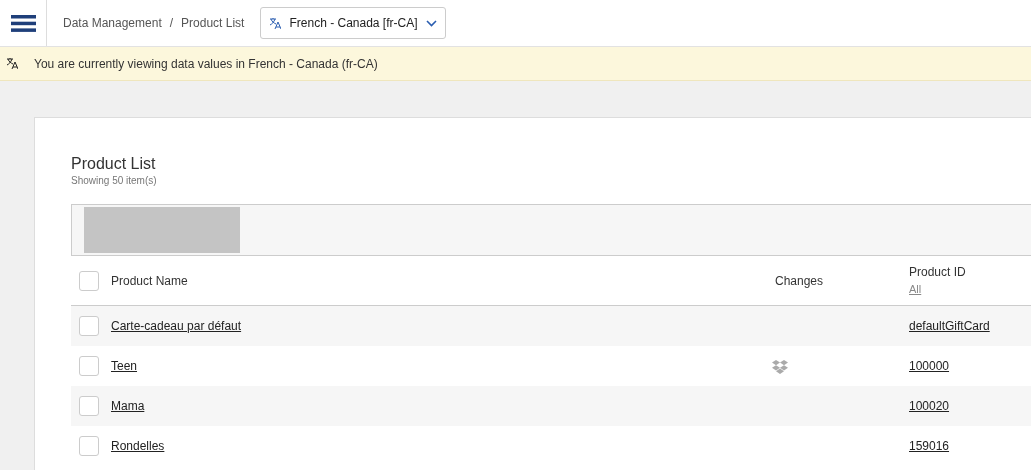 This screenshot has width=1031, height=470. Describe the element at coordinates (114, 181) in the screenshot. I see `item-count: Showing 50 item(s)` at that location.